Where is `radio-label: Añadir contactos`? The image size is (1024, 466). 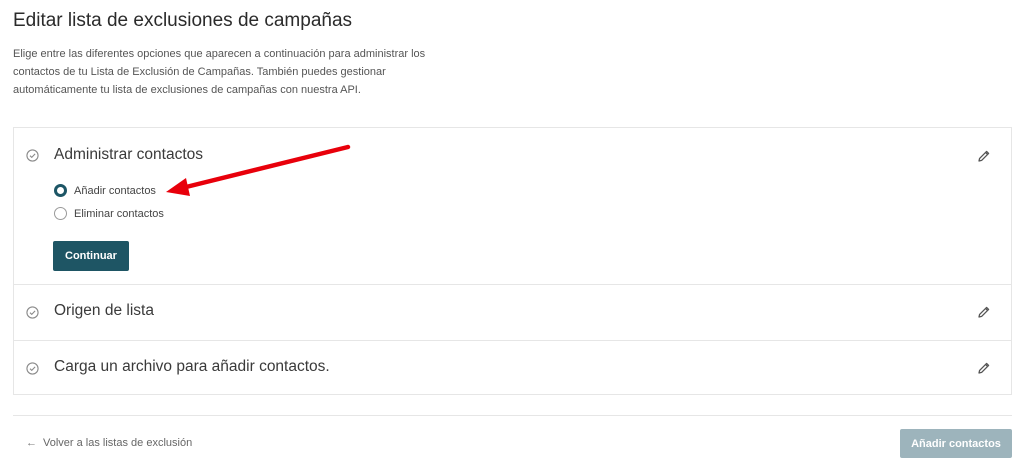 radio-label: Añadir contactos is located at coordinates (115, 190).